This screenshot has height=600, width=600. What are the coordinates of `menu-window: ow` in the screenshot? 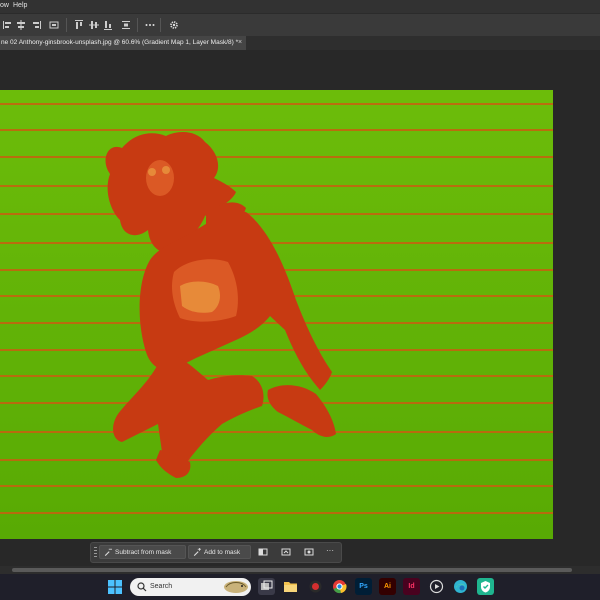 It's located at (4, 5).